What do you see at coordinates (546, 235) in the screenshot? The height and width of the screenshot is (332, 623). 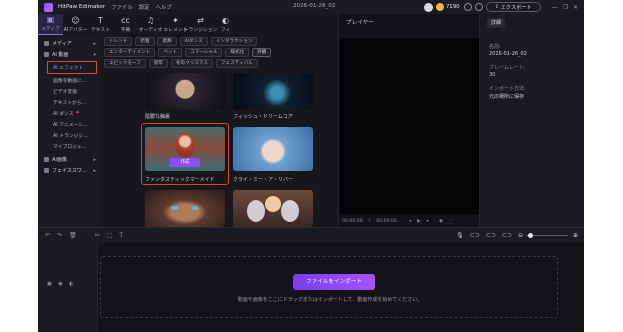 I see `zoom-slider` at bounding box center [546, 235].